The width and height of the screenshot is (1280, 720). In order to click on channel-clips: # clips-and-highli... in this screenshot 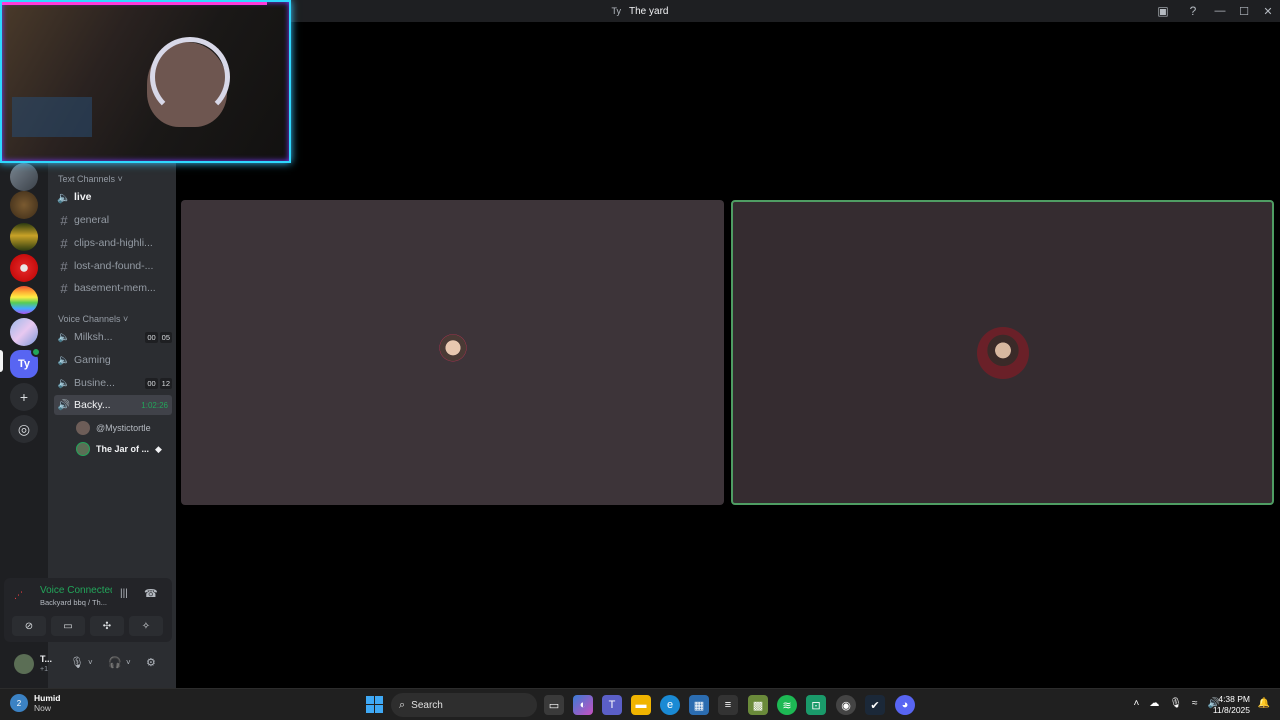, I will do `click(113, 243)`.